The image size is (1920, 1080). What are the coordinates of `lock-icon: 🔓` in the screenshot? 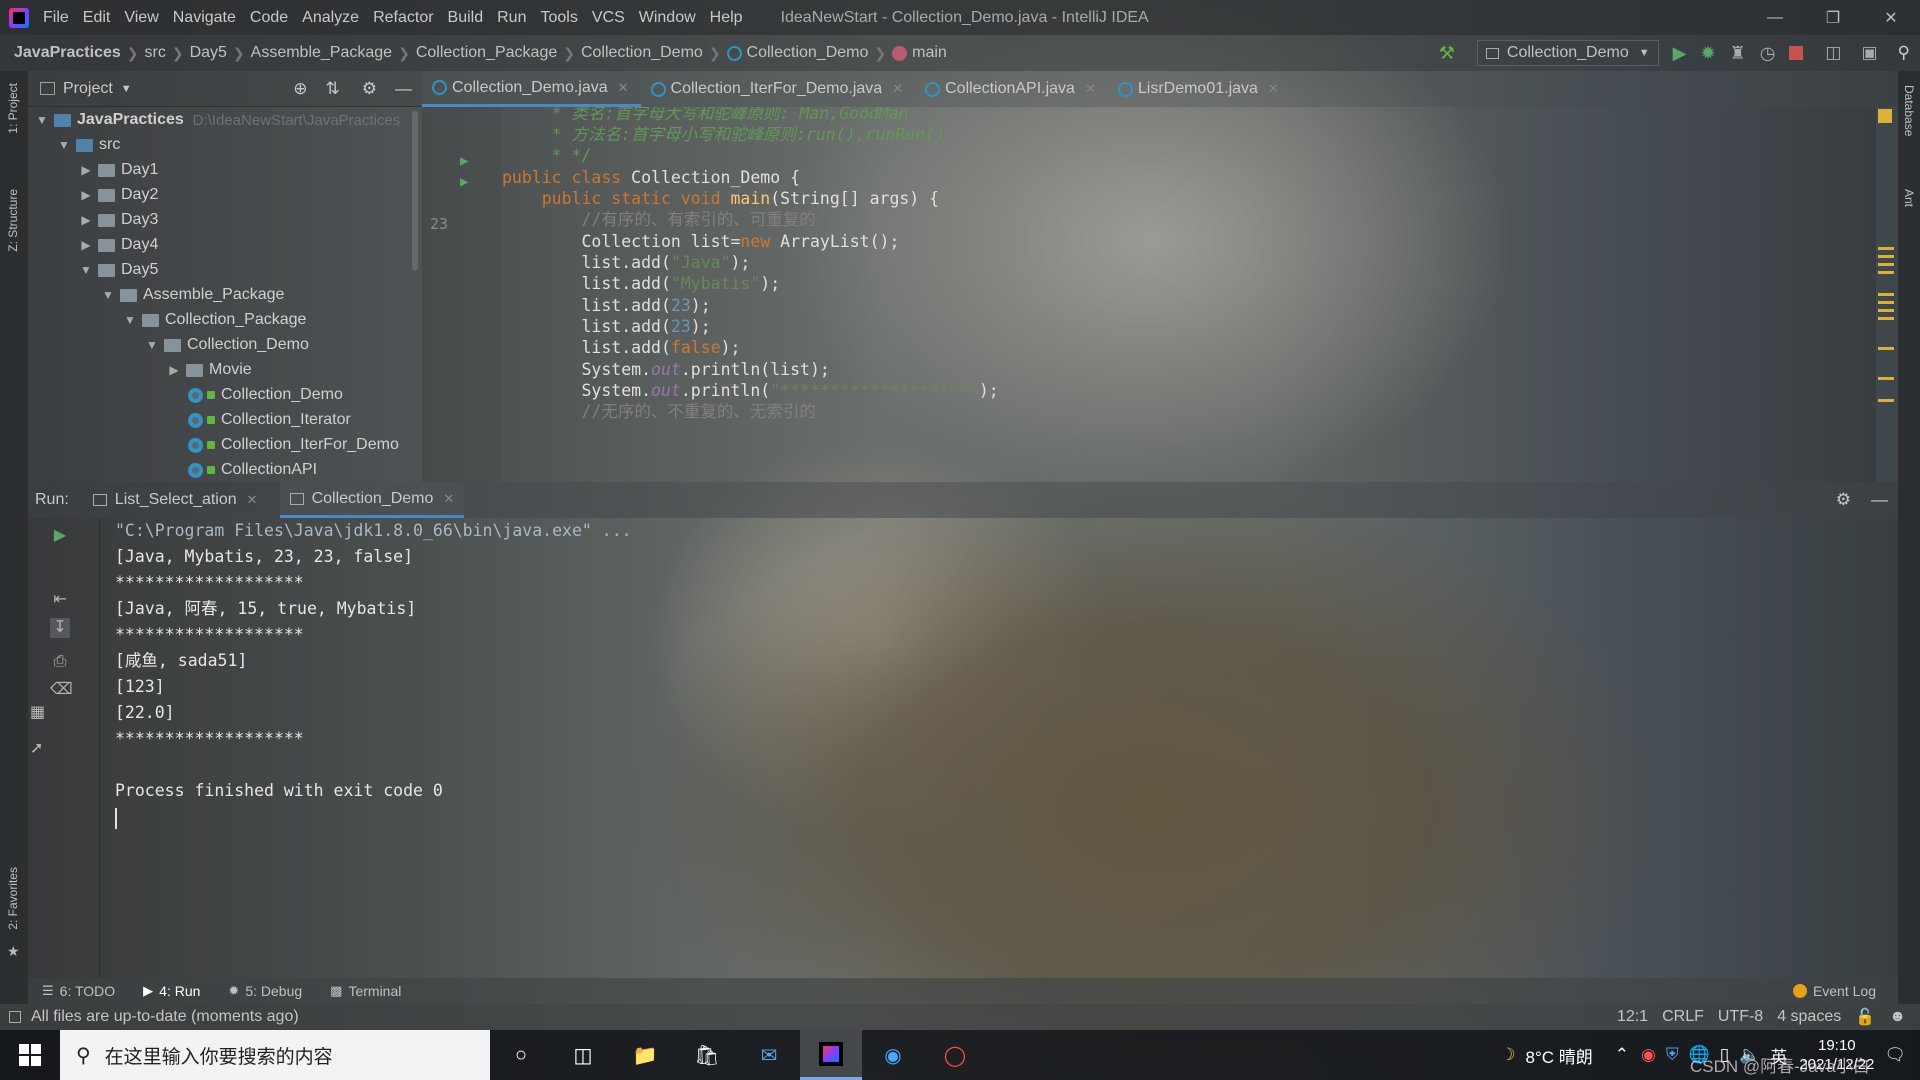 It's located at (1865, 1017).